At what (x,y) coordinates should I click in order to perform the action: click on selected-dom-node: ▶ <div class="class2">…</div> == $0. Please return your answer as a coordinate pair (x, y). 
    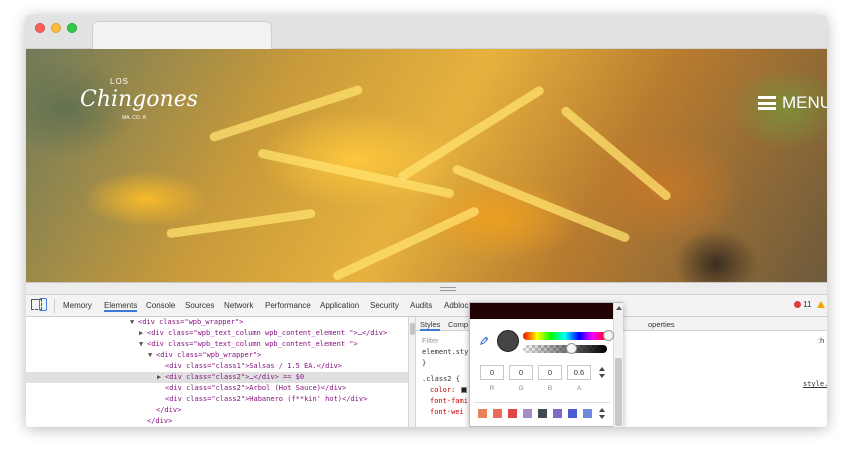
    Looking at the image, I should click on (217, 377).